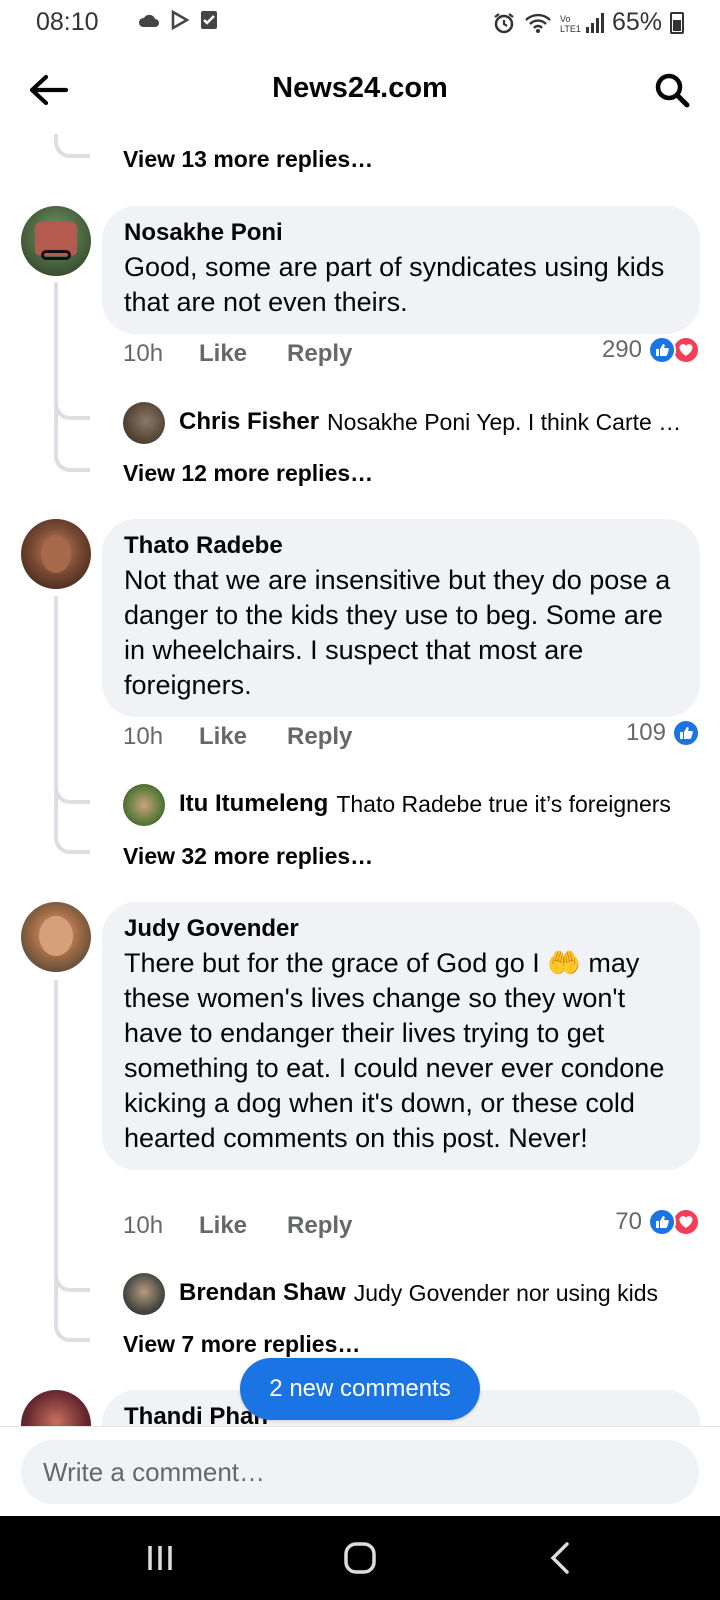  I want to click on page-title: News24.com, so click(360, 88).